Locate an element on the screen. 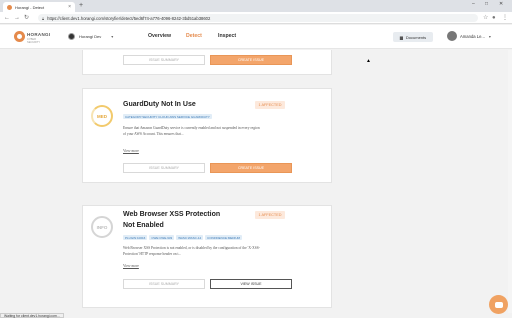 The image size is (512, 318). close-window-button: ✕ is located at coordinates (501, 4).